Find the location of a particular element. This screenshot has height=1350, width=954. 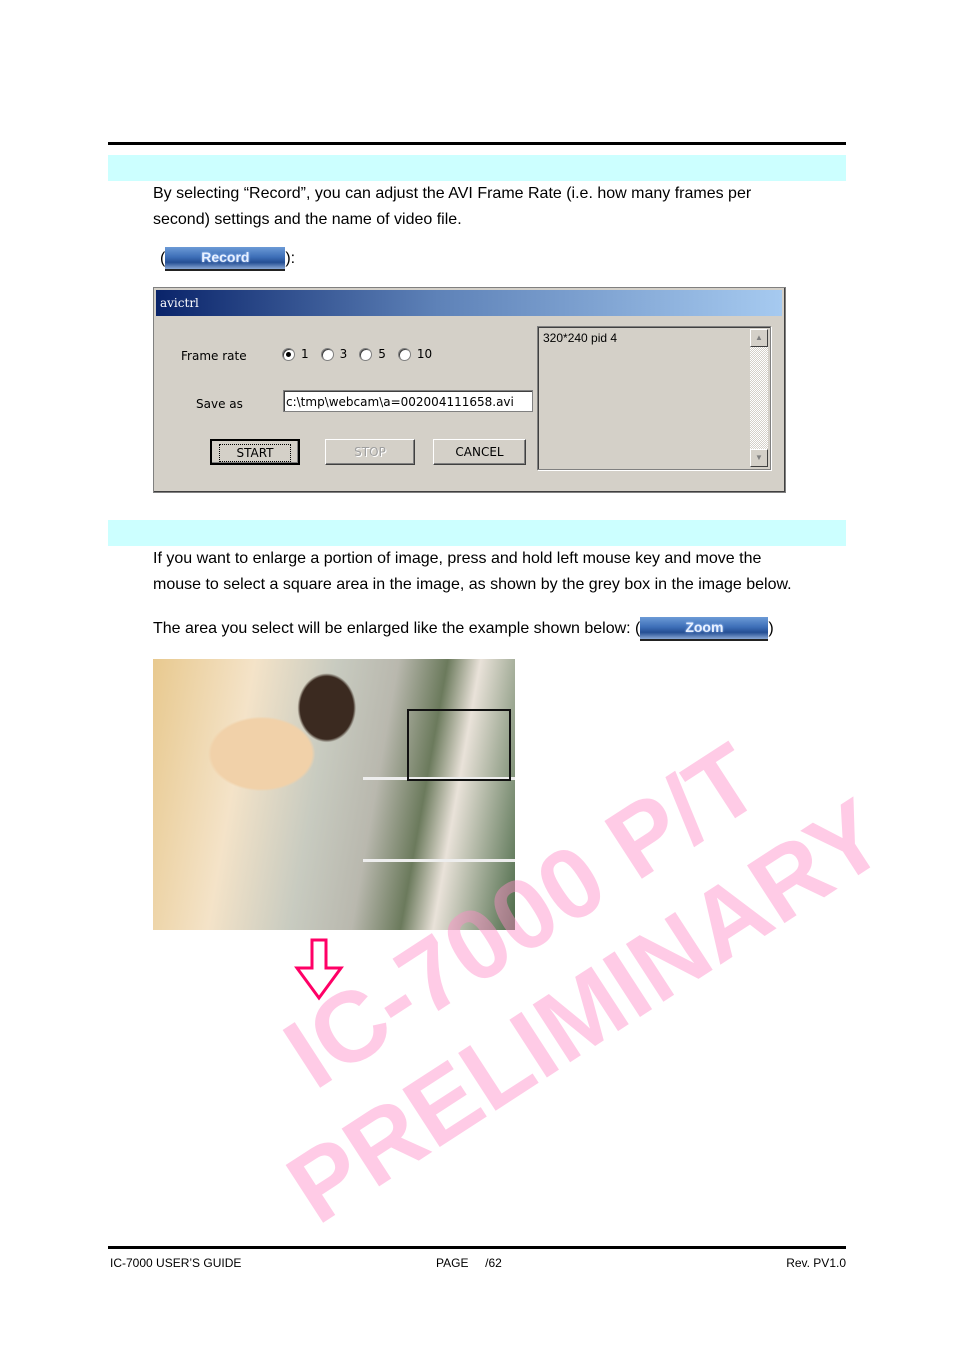

start-button-label: START is located at coordinates (255, 453).